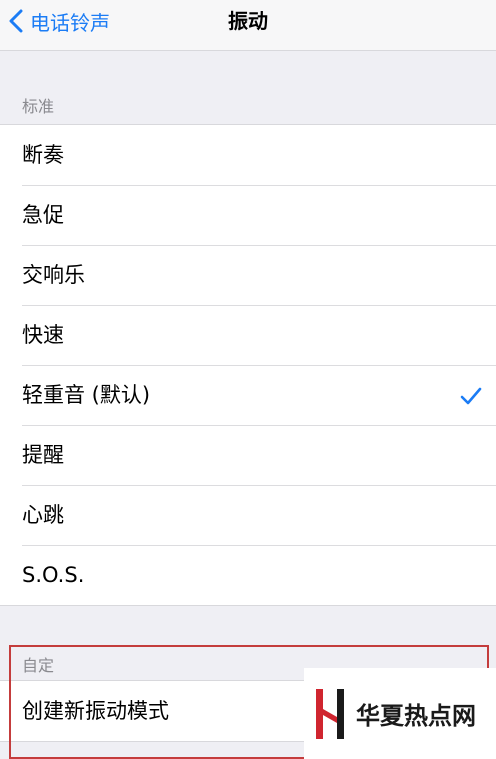 The width and height of the screenshot is (496, 759). I want to click on vibration-option-heartbeat: 心跳, so click(248, 515).